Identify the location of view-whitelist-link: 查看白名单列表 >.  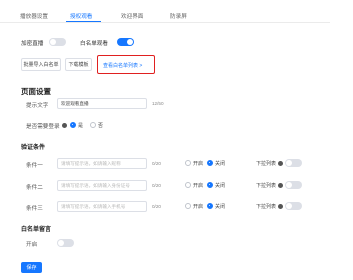
(122, 65).